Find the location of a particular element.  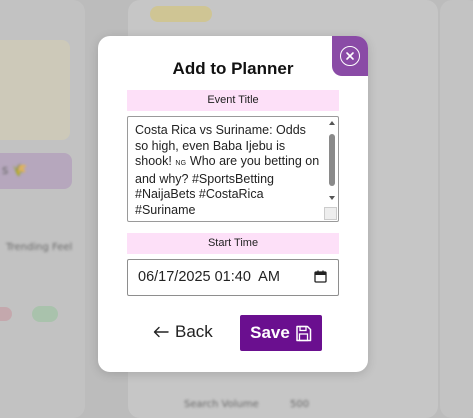

background-search-value: 500 is located at coordinates (300, 404).